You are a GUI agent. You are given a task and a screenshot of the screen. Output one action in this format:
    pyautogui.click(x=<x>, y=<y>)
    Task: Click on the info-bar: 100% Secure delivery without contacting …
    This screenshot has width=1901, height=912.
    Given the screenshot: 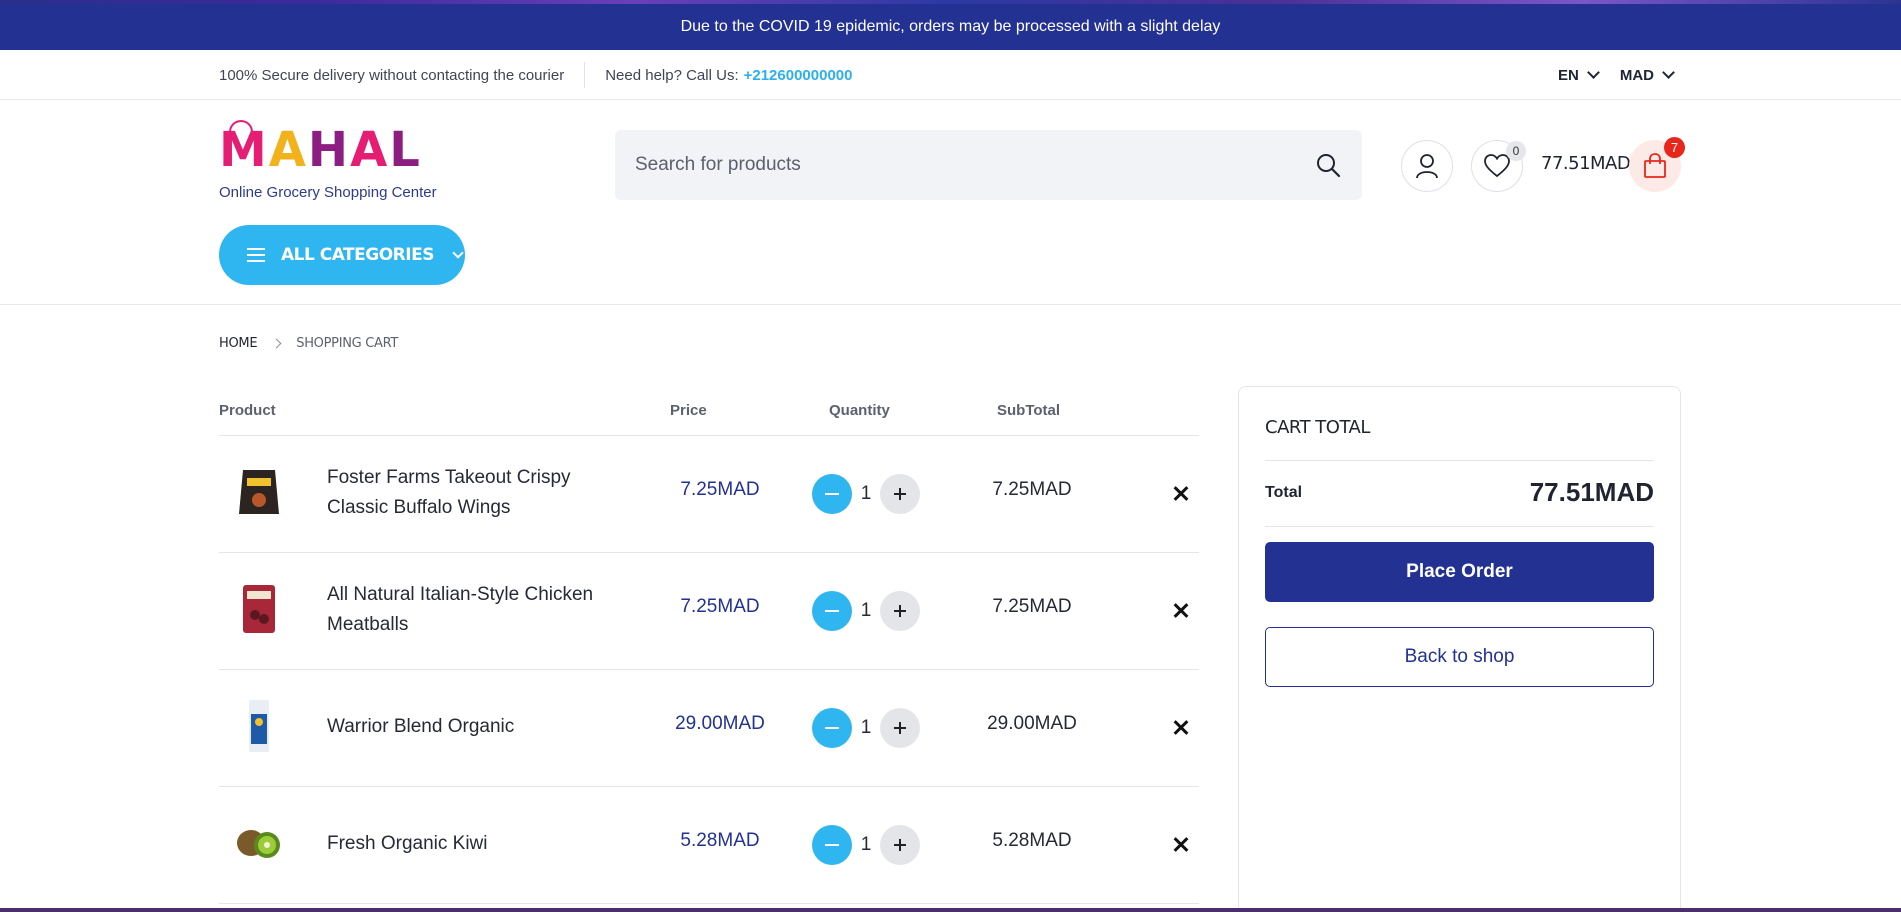 What is the action you would take?
    pyautogui.click(x=950, y=75)
    